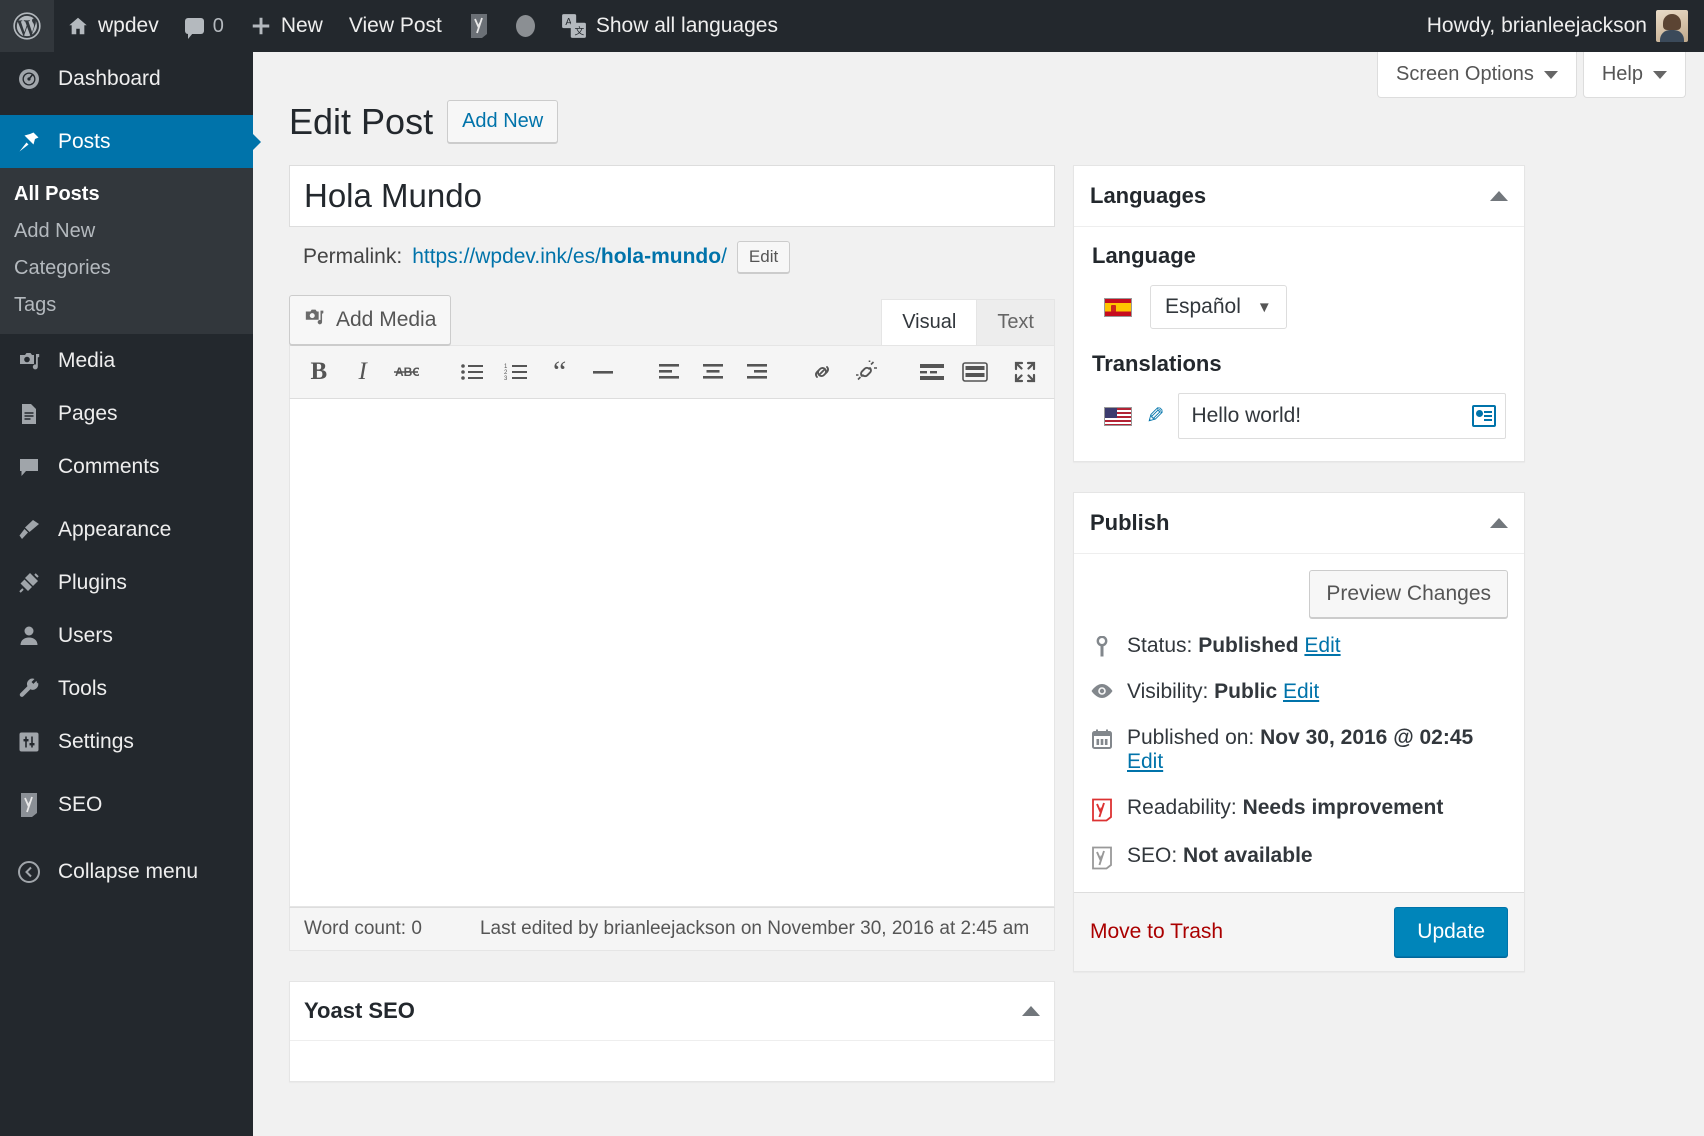 The width and height of the screenshot is (1704, 1136). I want to click on sidebar-item-settings: Settings, so click(126, 741).